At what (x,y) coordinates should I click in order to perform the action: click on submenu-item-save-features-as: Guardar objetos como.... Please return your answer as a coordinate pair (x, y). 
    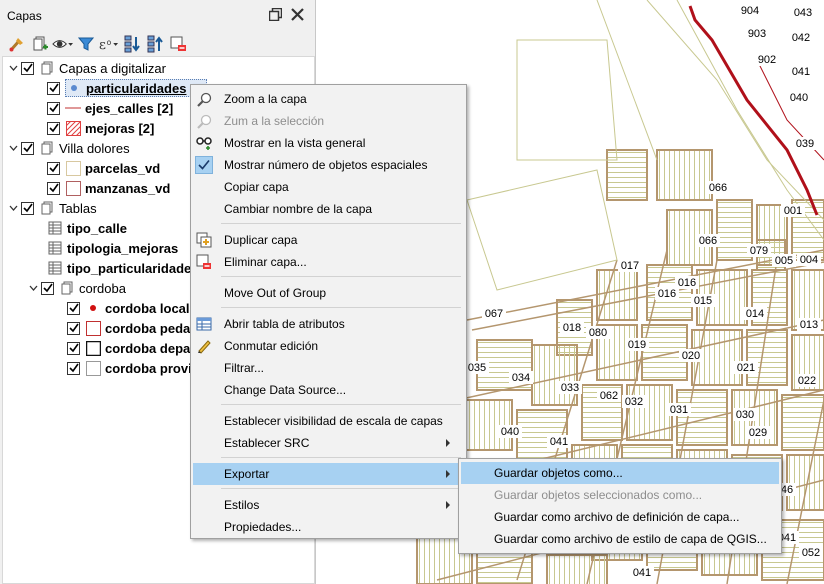
    Looking at the image, I should click on (620, 473).